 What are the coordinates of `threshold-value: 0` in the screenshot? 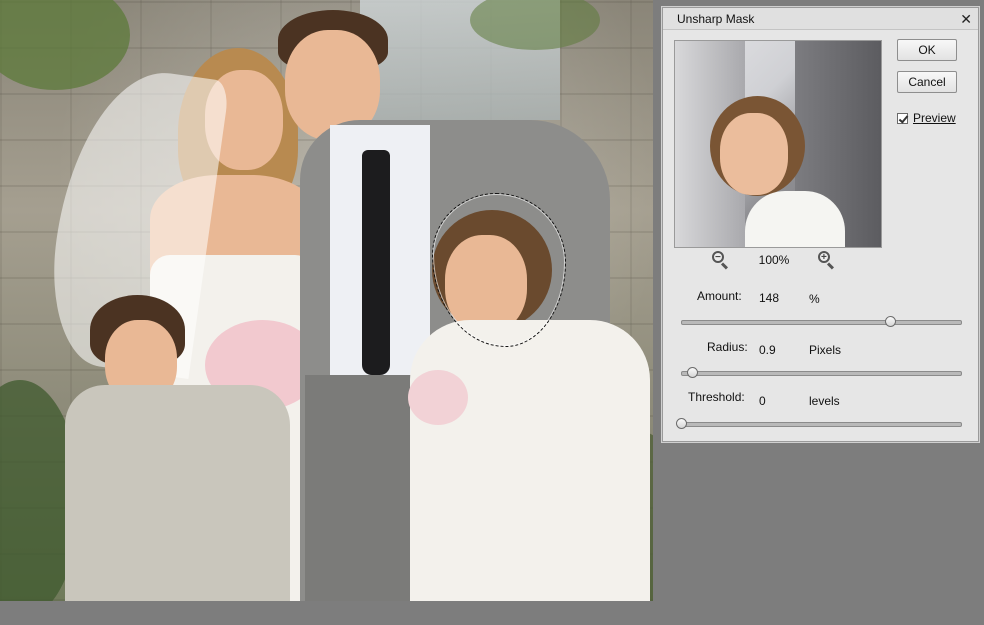 It's located at (762, 401).